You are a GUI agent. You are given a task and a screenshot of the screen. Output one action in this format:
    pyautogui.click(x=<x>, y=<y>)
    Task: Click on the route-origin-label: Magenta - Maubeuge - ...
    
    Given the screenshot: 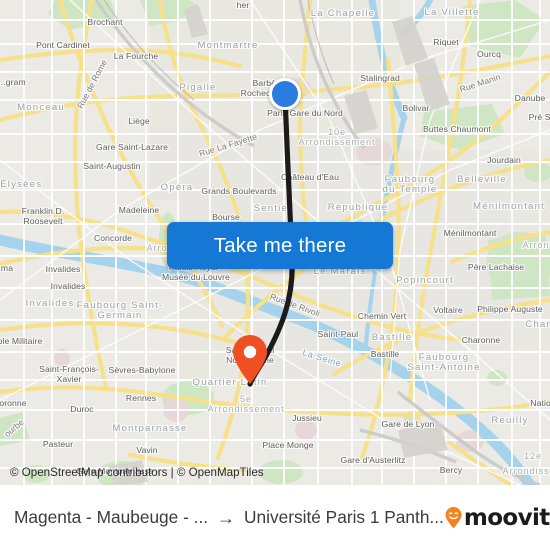 What is the action you would take?
    pyautogui.click(x=111, y=517)
    